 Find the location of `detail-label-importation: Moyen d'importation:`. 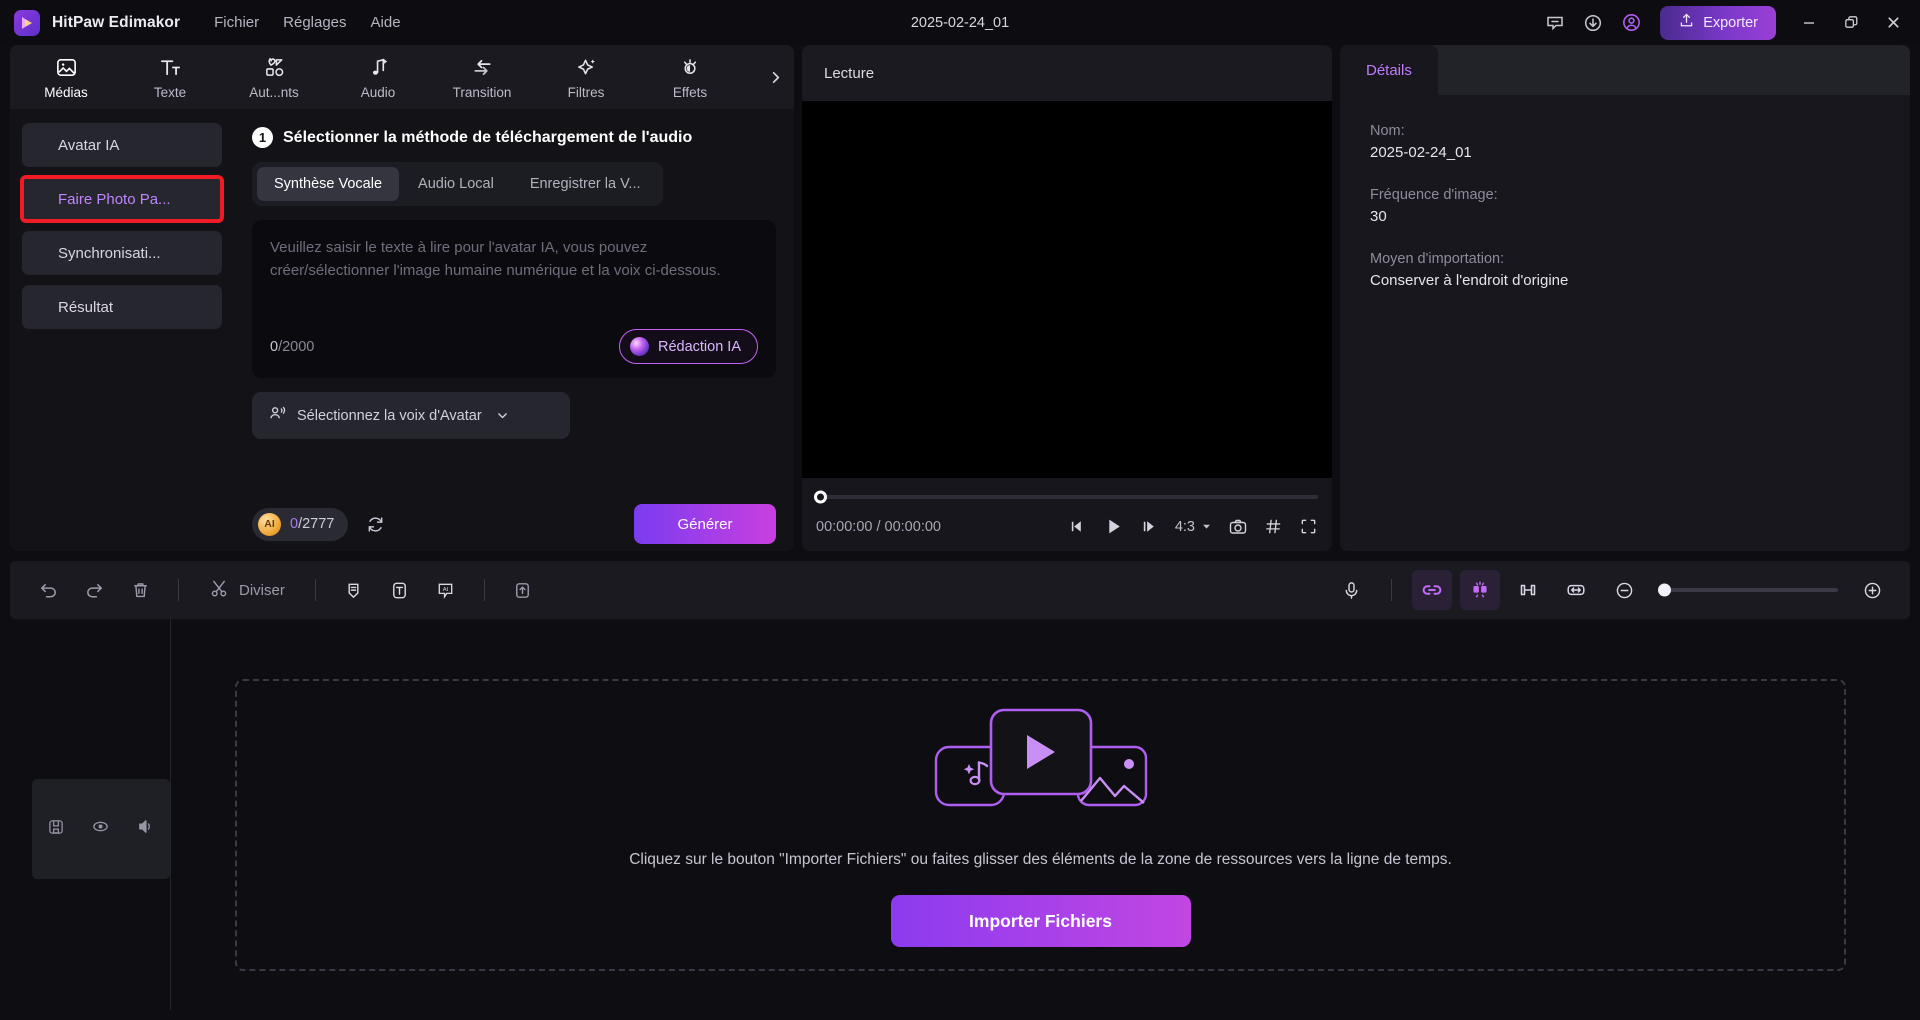

detail-label-importation: Moyen d'importation: is located at coordinates (1437, 259).